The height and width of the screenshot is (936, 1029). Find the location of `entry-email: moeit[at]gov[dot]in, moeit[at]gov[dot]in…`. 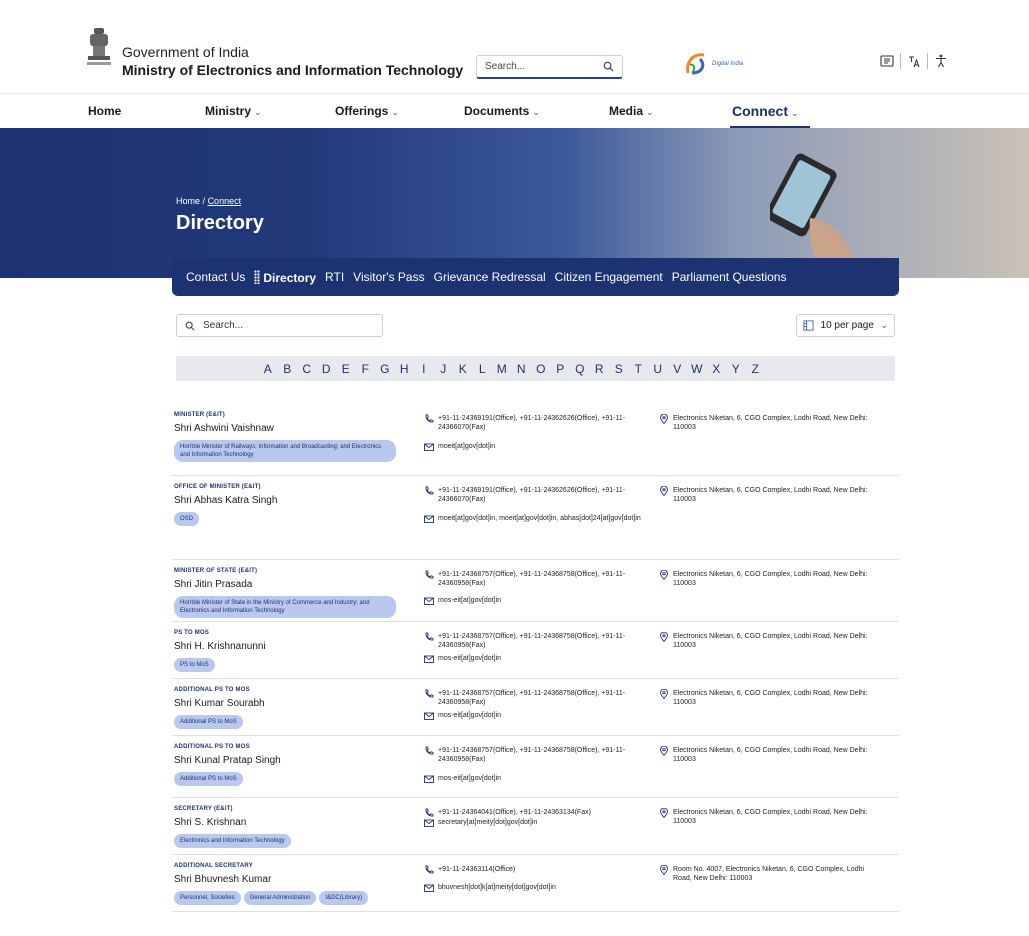

entry-email: moeit[at]gov[dot]in, moeit[at]gov[dot]in… is located at coordinates (537, 518).